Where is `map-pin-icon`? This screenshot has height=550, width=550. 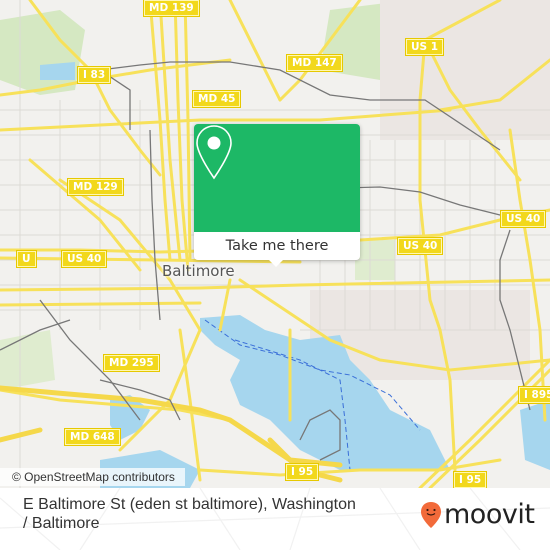
map-pin-icon is located at coordinates (214, 152).